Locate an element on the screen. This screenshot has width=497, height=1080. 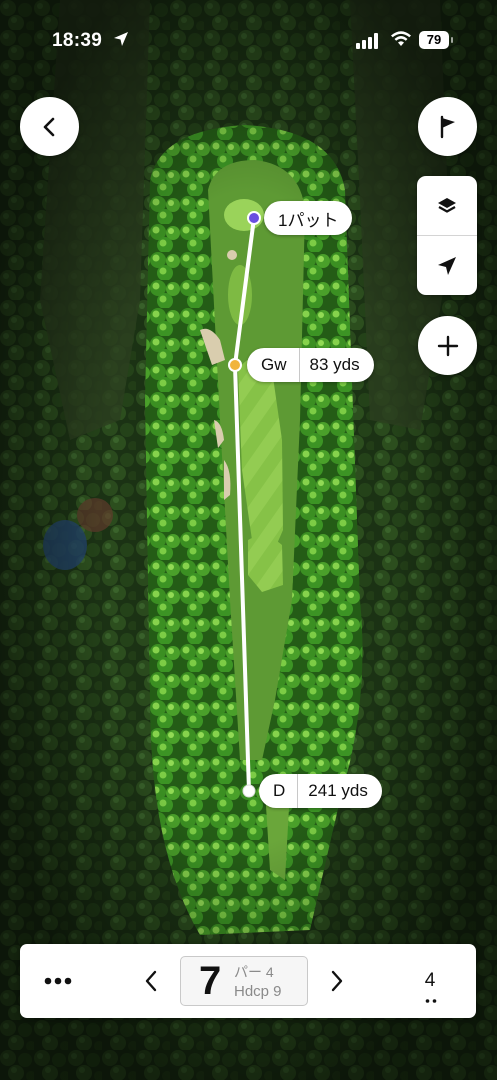
wifi-icon is located at coordinates (401, 38).